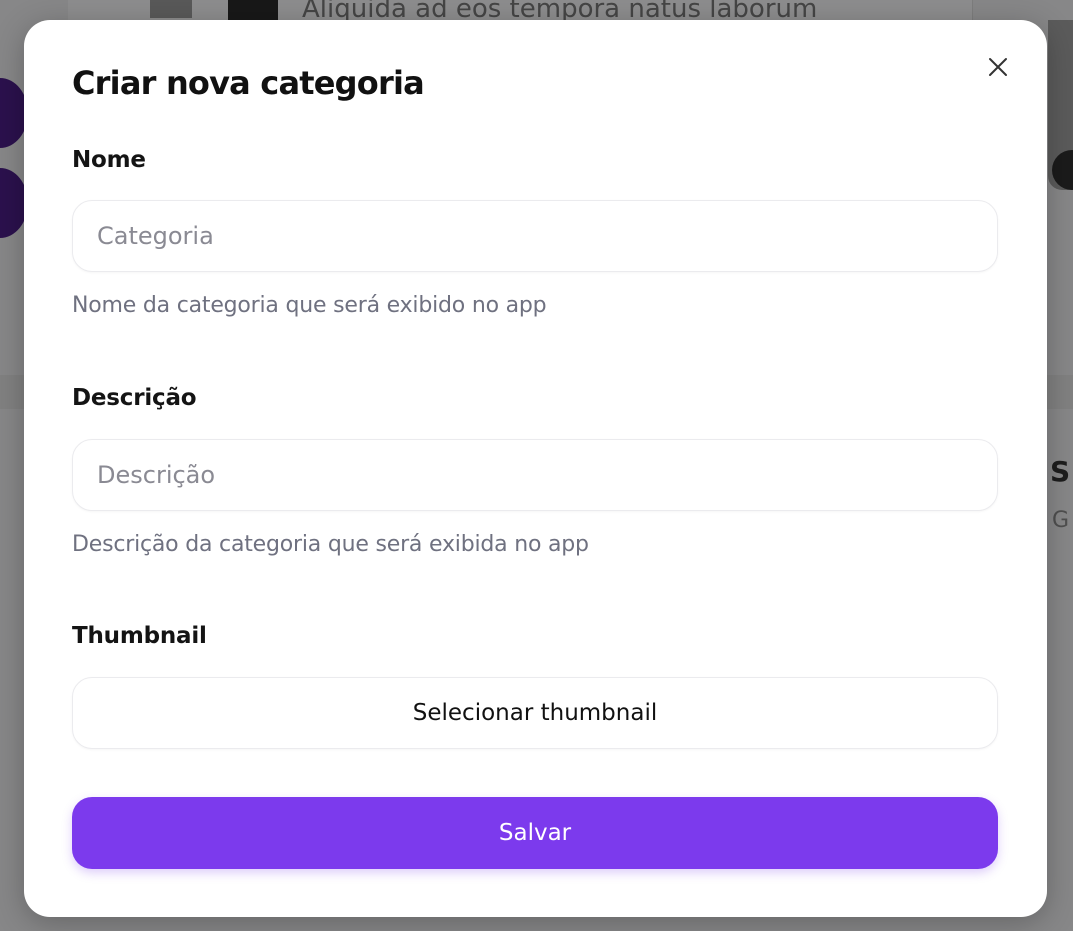 This screenshot has width=1073, height=931. I want to click on save-button: Salvar, so click(535, 833).